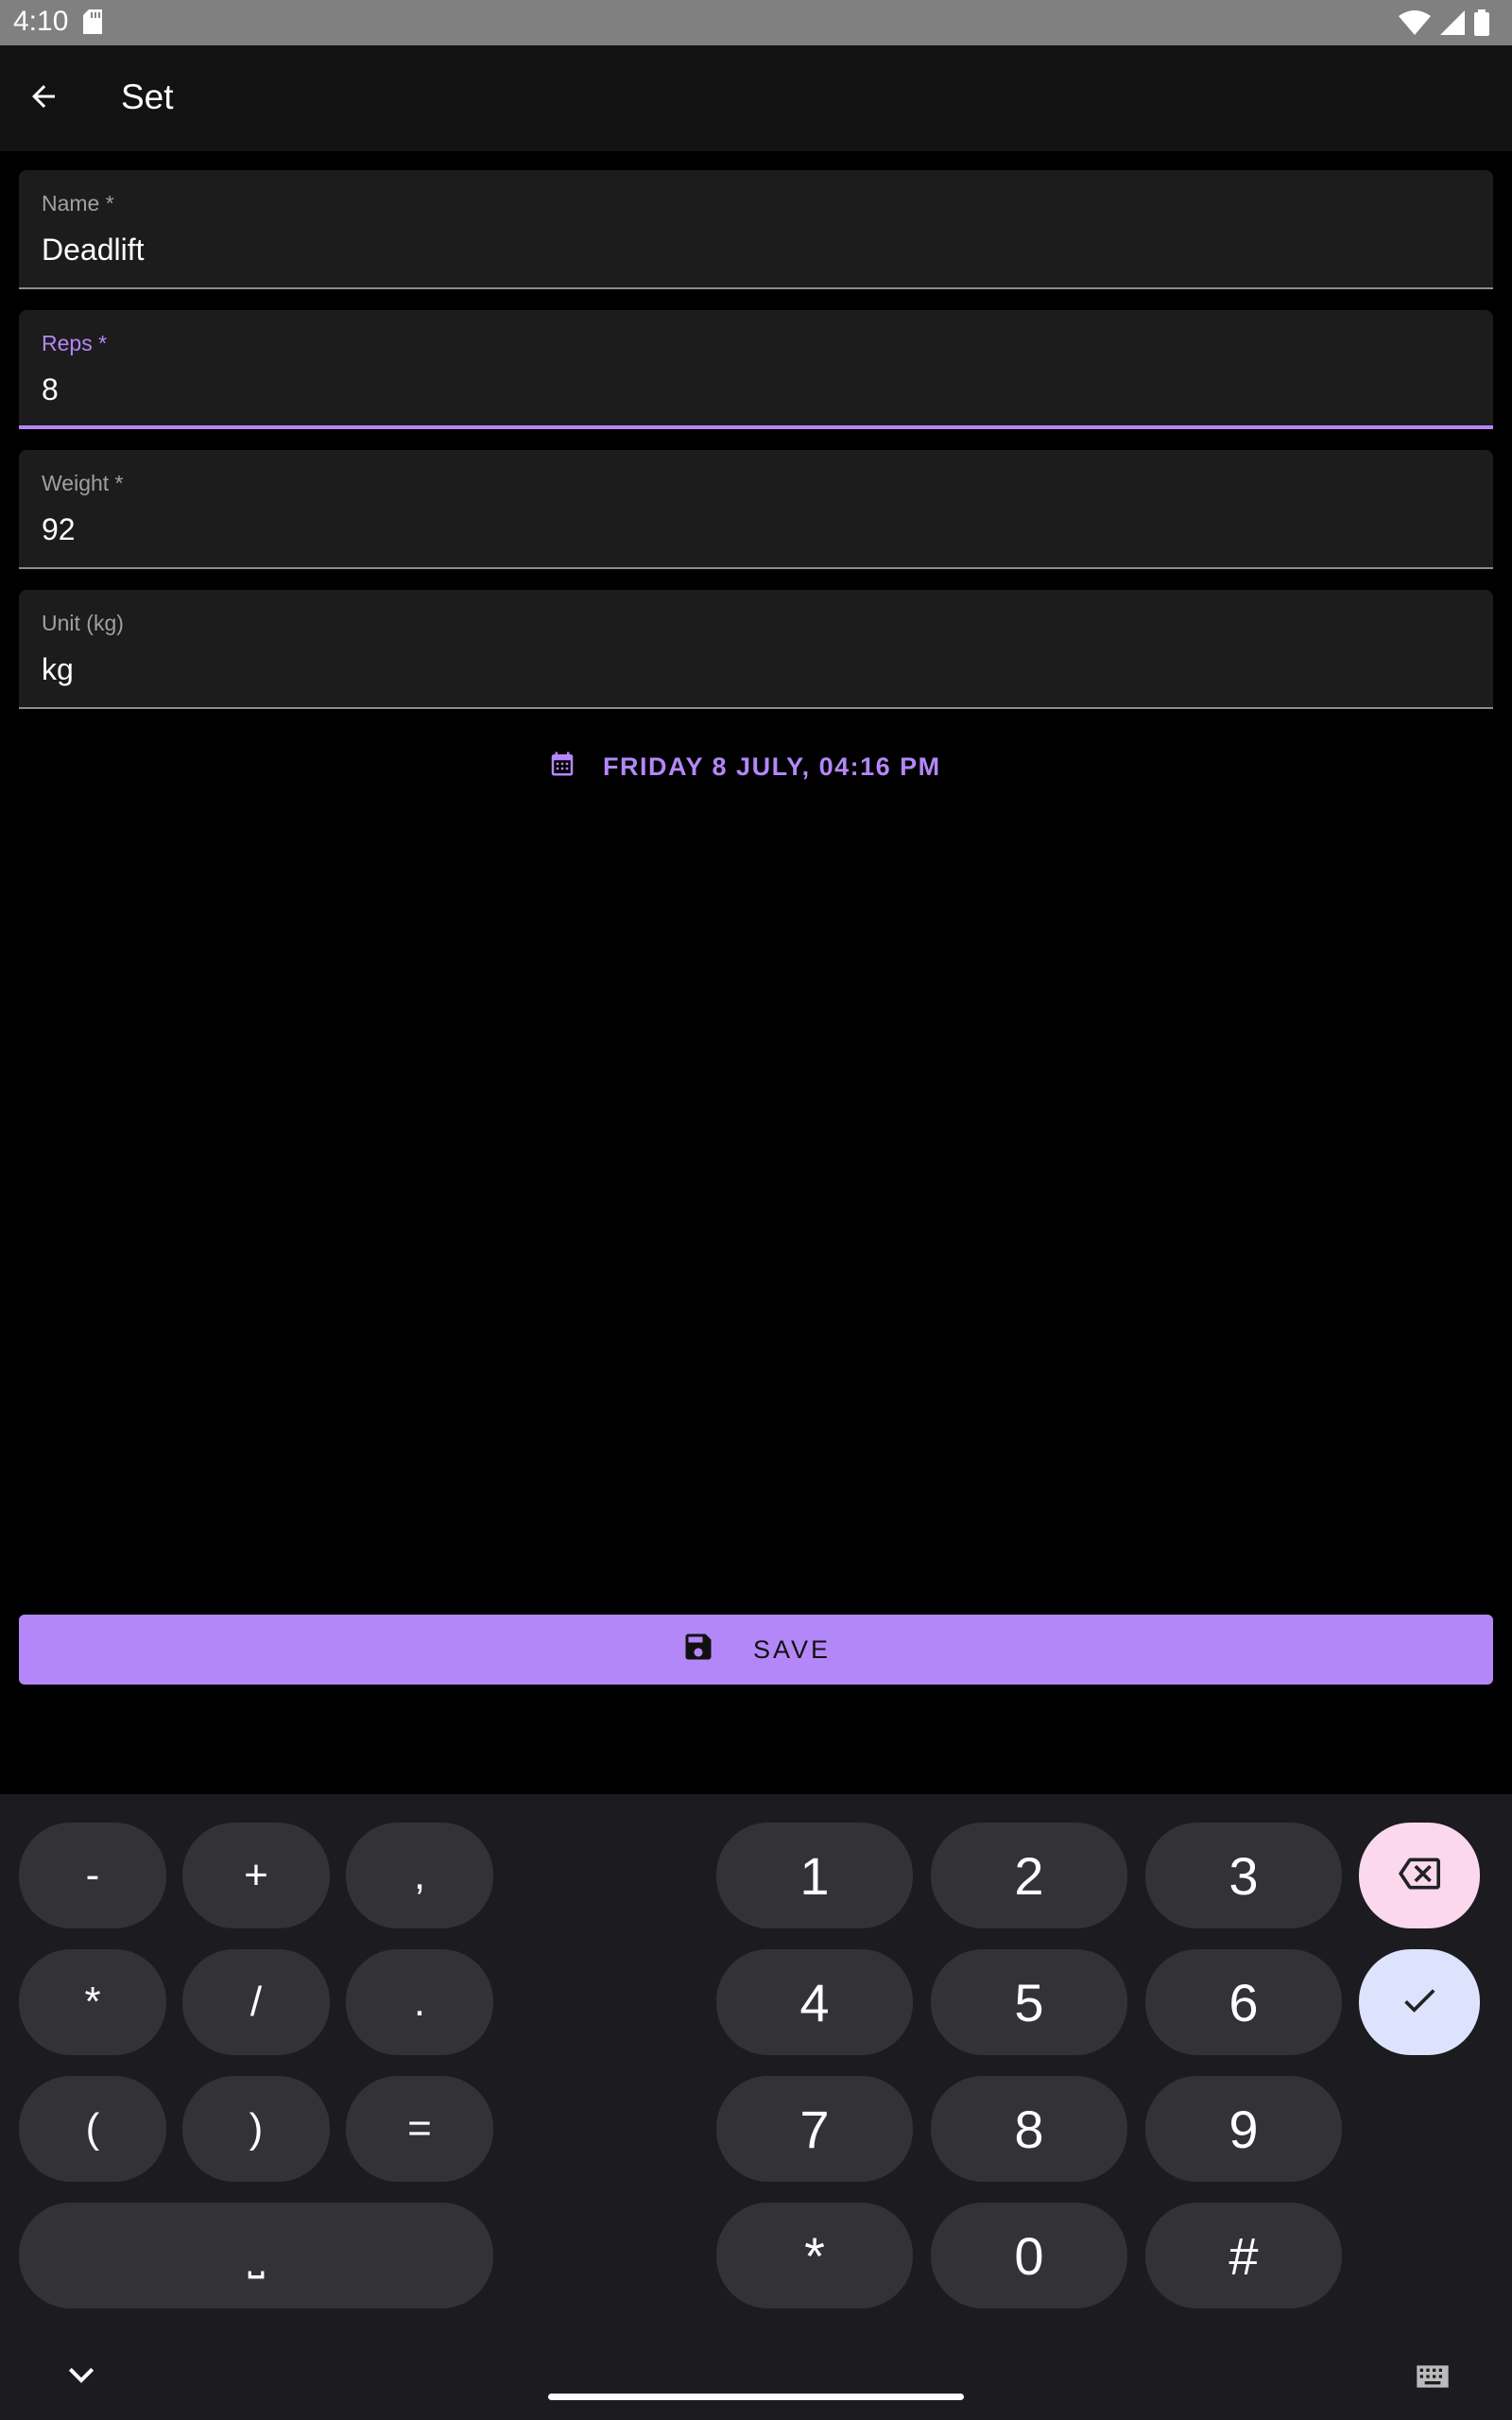 The image size is (1512, 2420). I want to click on keyboard-collapse-button, so click(81, 2377).